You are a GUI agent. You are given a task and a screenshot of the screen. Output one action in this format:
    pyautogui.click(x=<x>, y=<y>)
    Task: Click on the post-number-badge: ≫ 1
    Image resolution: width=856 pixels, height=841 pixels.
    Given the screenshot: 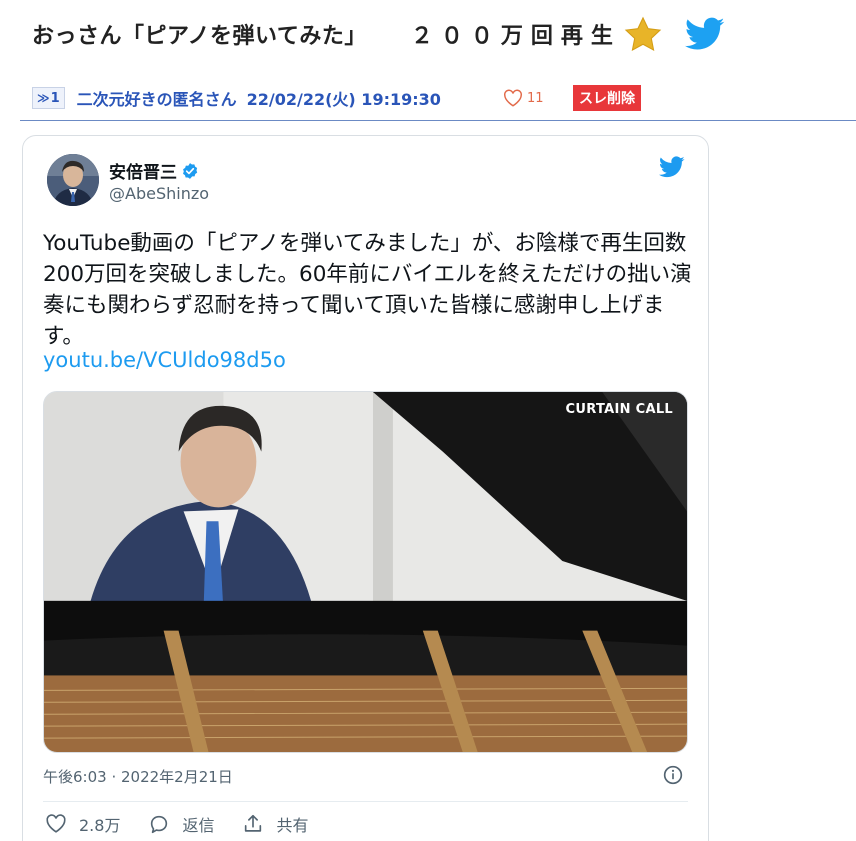 What is the action you would take?
    pyautogui.click(x=48, y=98)
    